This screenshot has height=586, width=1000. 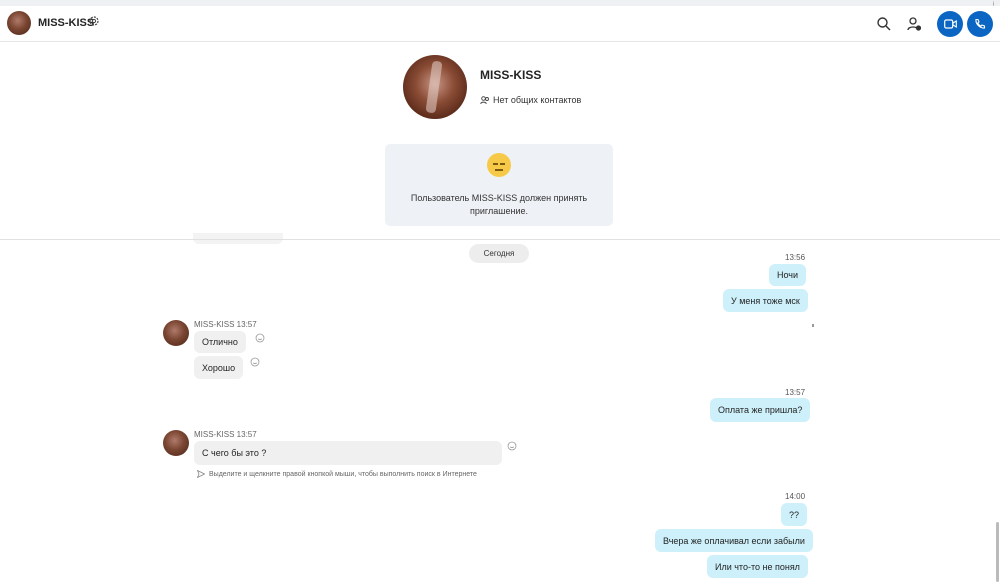 I want to click on mutual-contacts-text: Нет общих контактов, so click(x=537, y=100).